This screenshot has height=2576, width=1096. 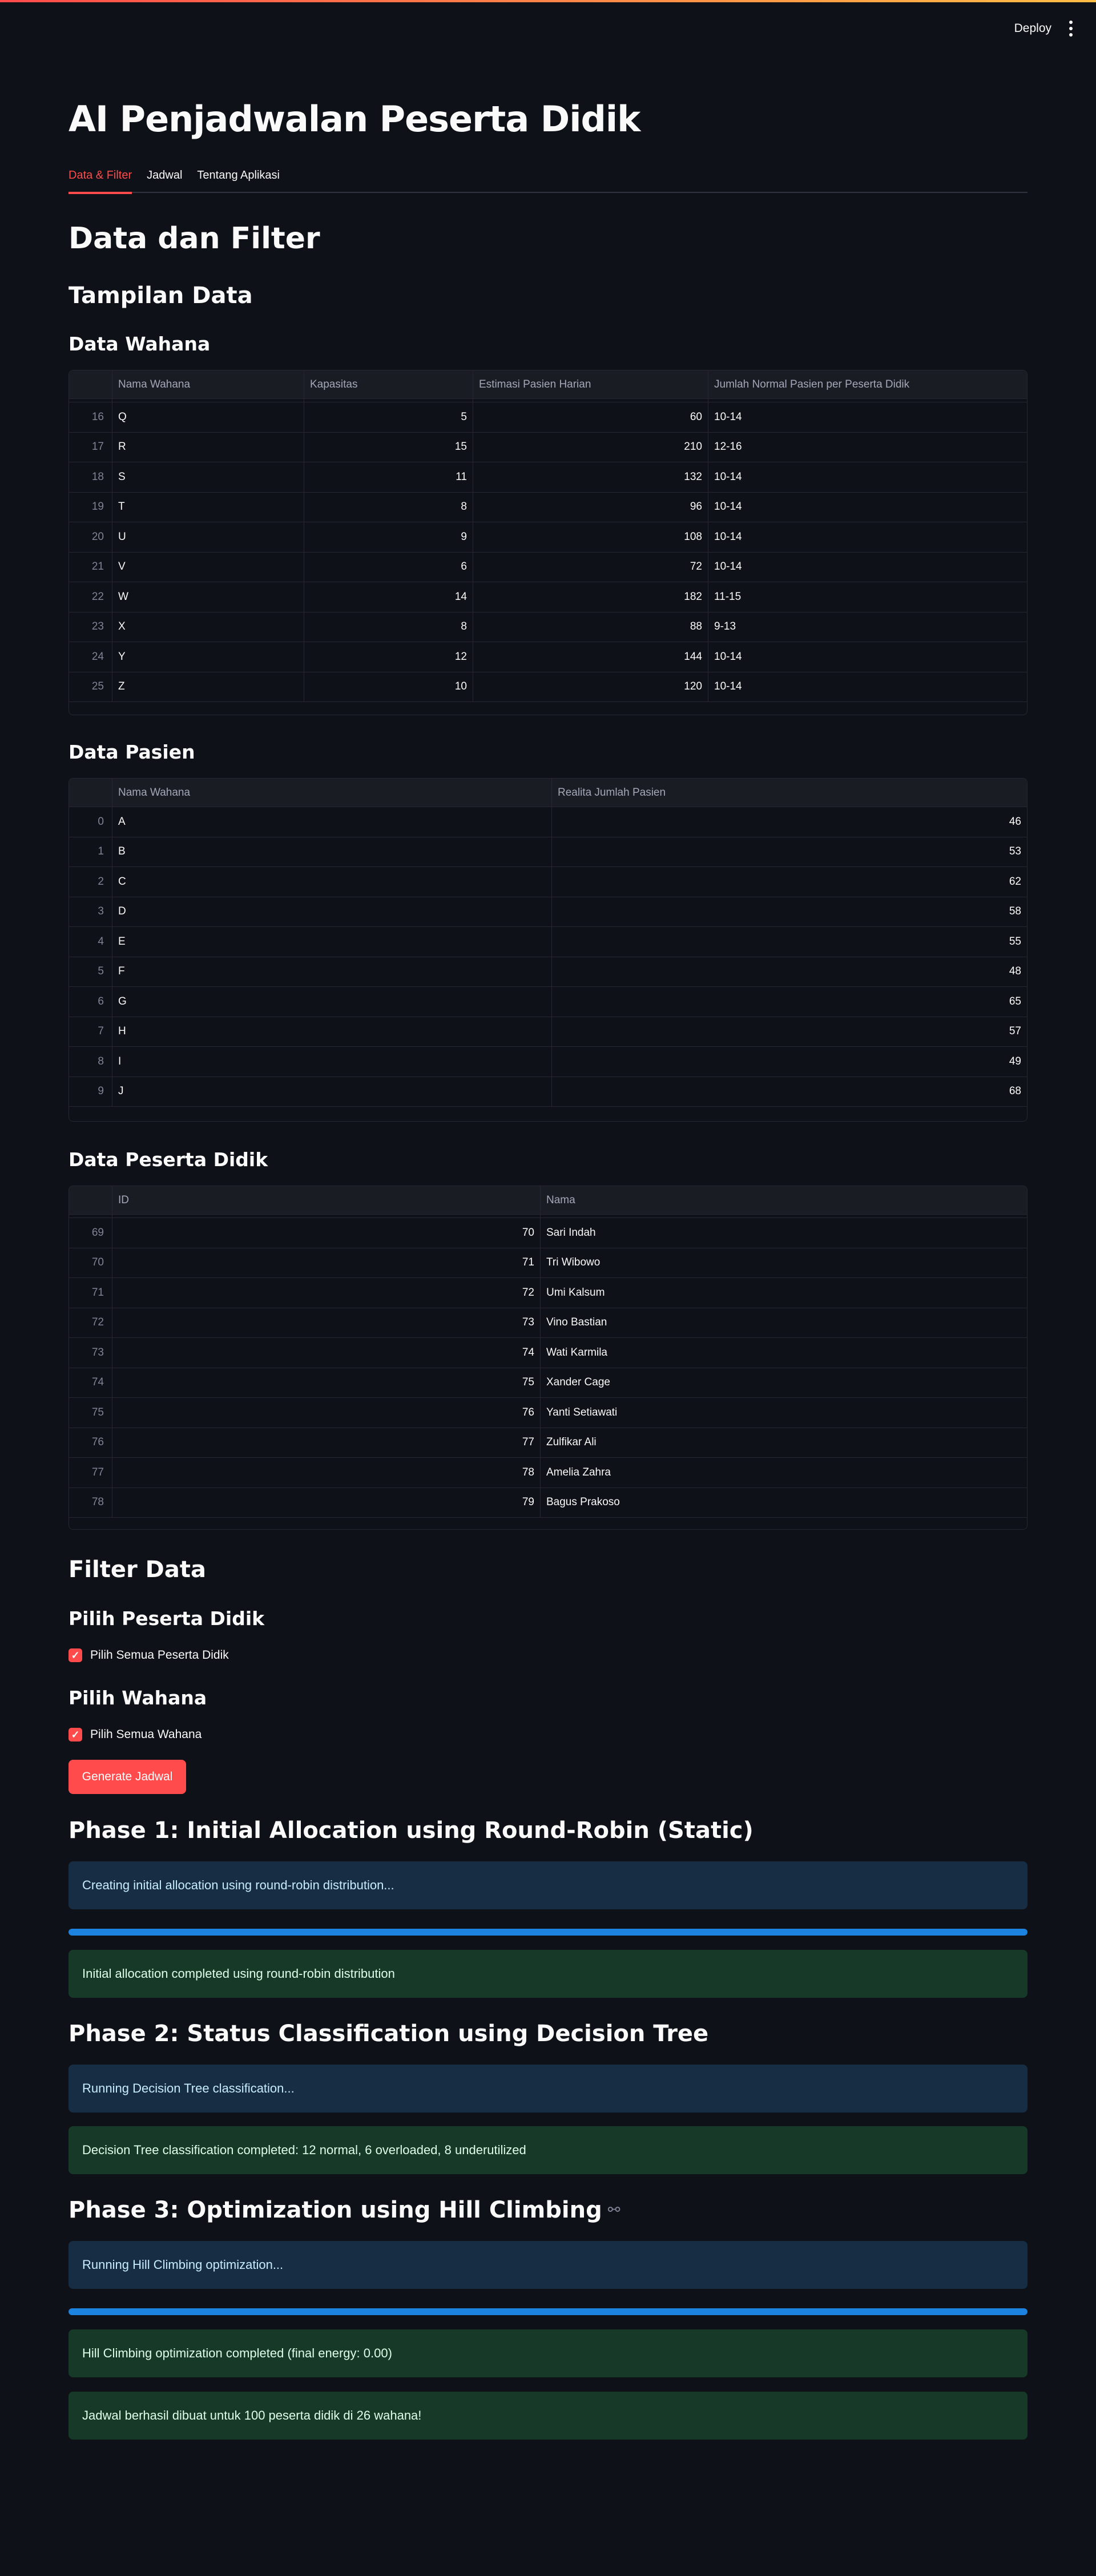 What do you see at coordinates (789, 852) in the screenshot?
I see `table-cell: 53` at bounding box center [789, 852].